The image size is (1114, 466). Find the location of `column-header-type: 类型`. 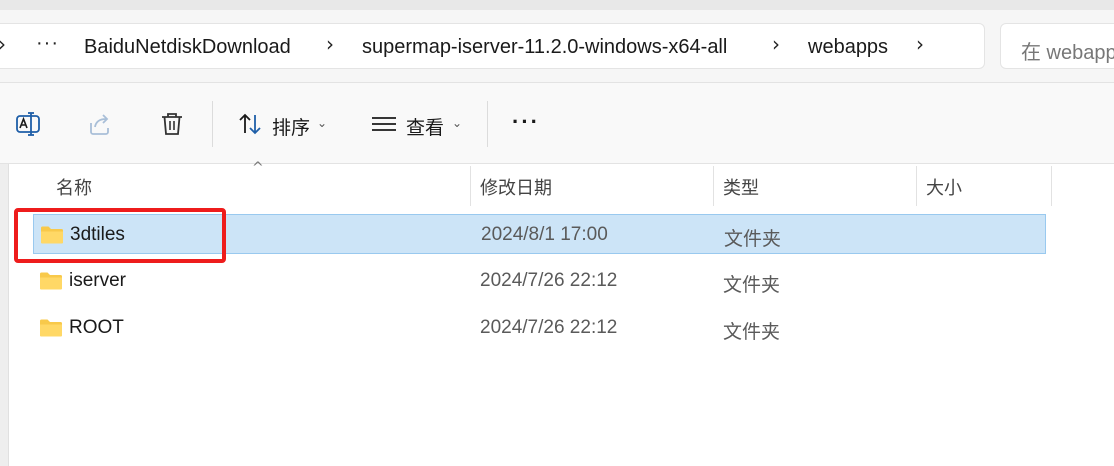

column-header-type: 类型 is located at coordinates (741, 187).